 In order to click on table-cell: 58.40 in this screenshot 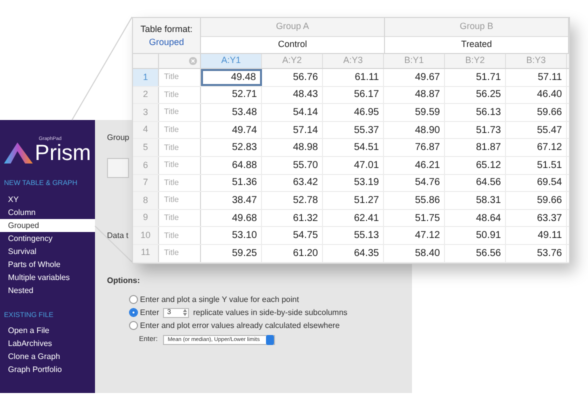, I will do `click(414, 253)`.